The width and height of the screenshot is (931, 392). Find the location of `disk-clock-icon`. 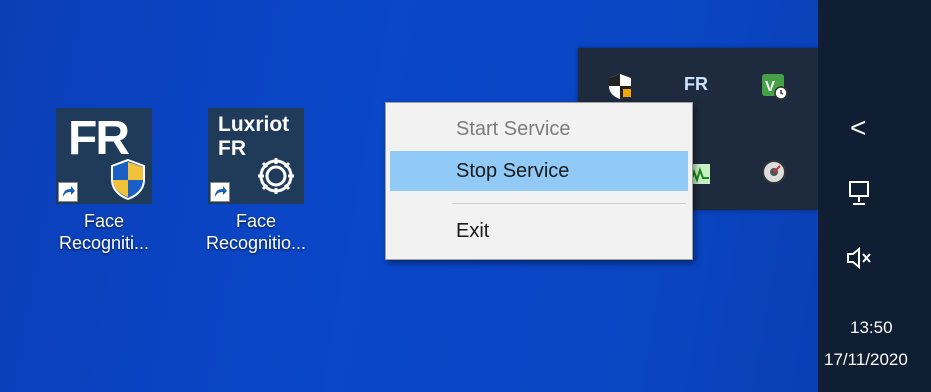

disk-clock-icon is located at coordinates (774, 172).